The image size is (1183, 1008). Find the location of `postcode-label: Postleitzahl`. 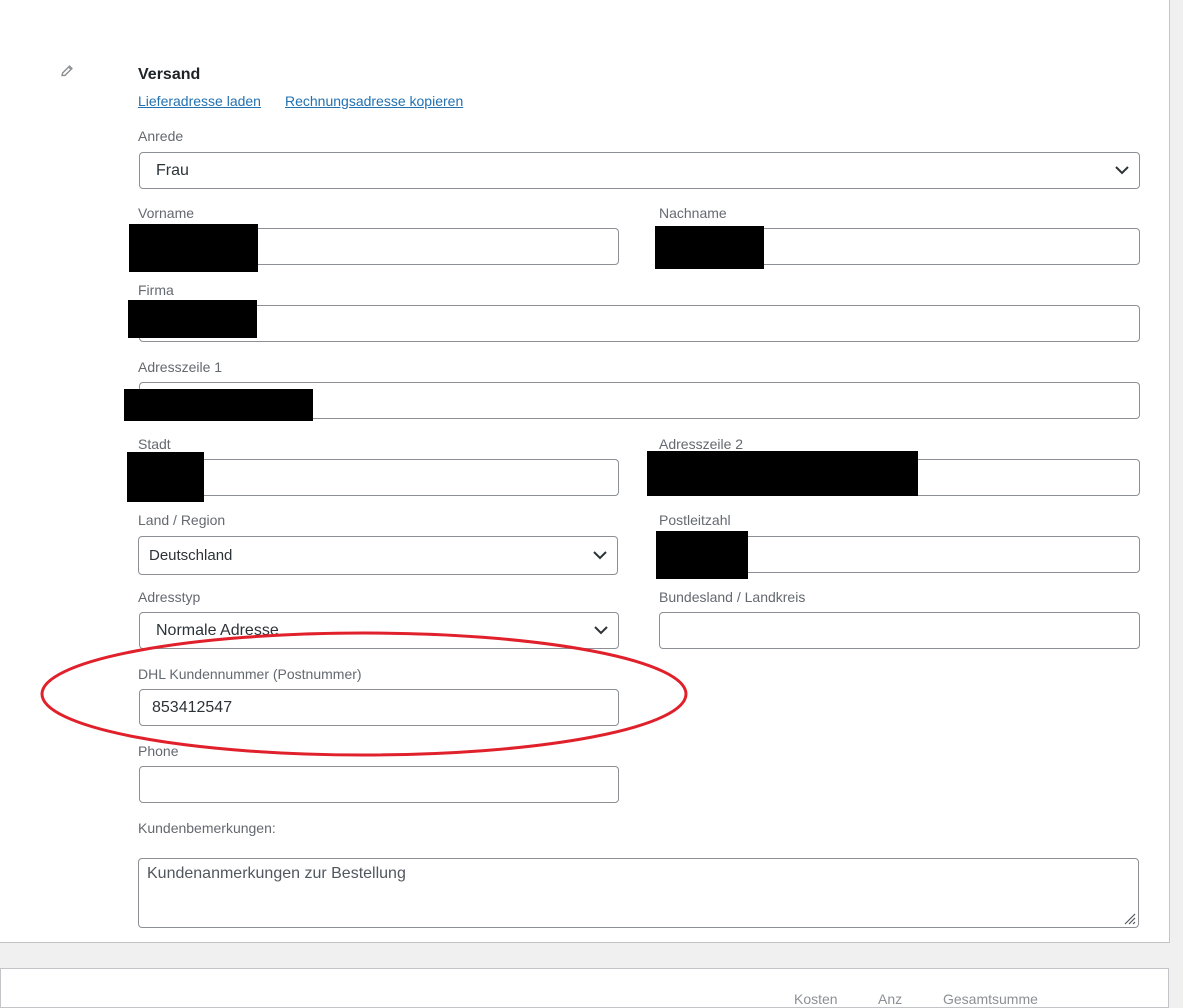

postcode-label: Postleitzahl is located at coordinates (695, 520).